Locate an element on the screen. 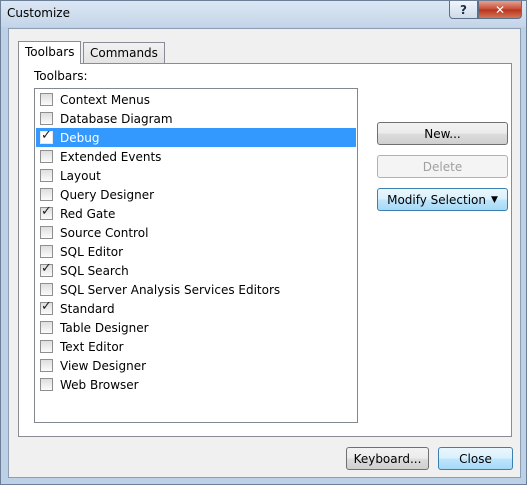  window-close-button: ✕ is located at coordinates (500, 10).